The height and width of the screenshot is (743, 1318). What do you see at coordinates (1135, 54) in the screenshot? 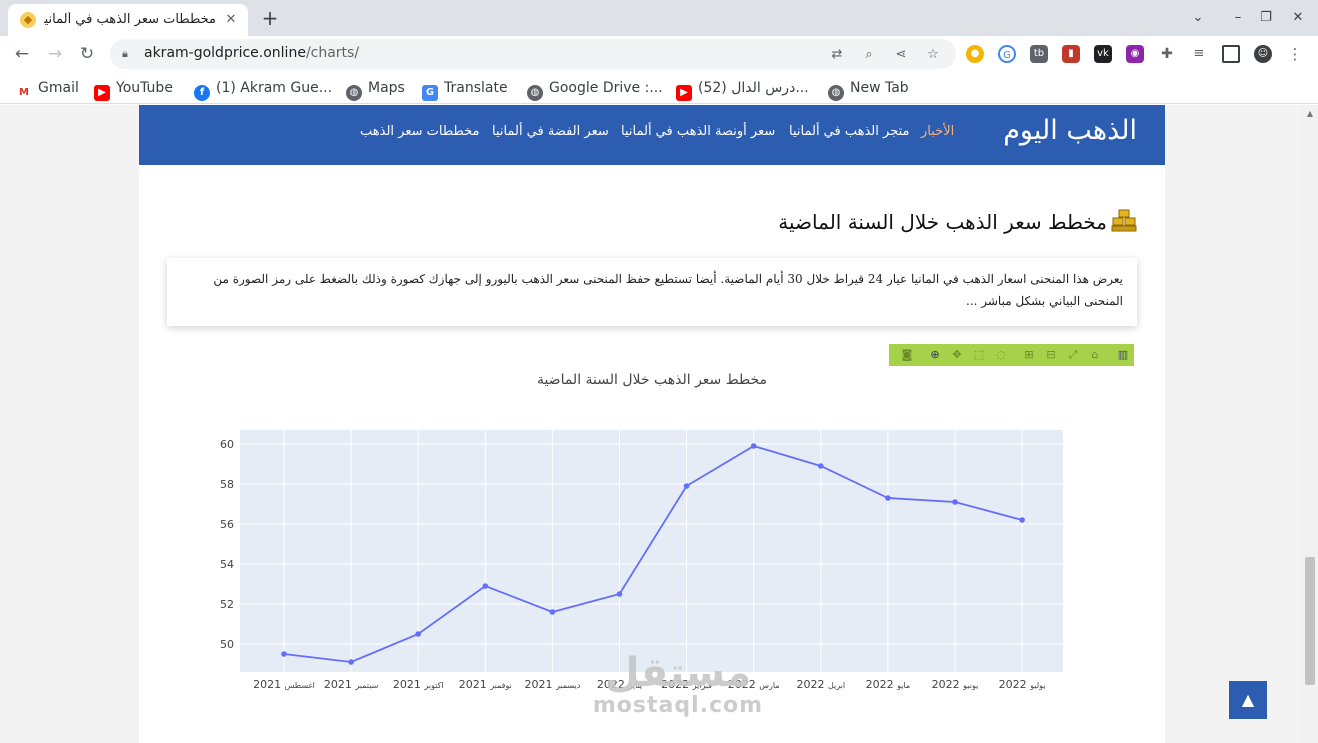
I see `extension-purple-icon: ◉` at bounding box center [1135, 54].